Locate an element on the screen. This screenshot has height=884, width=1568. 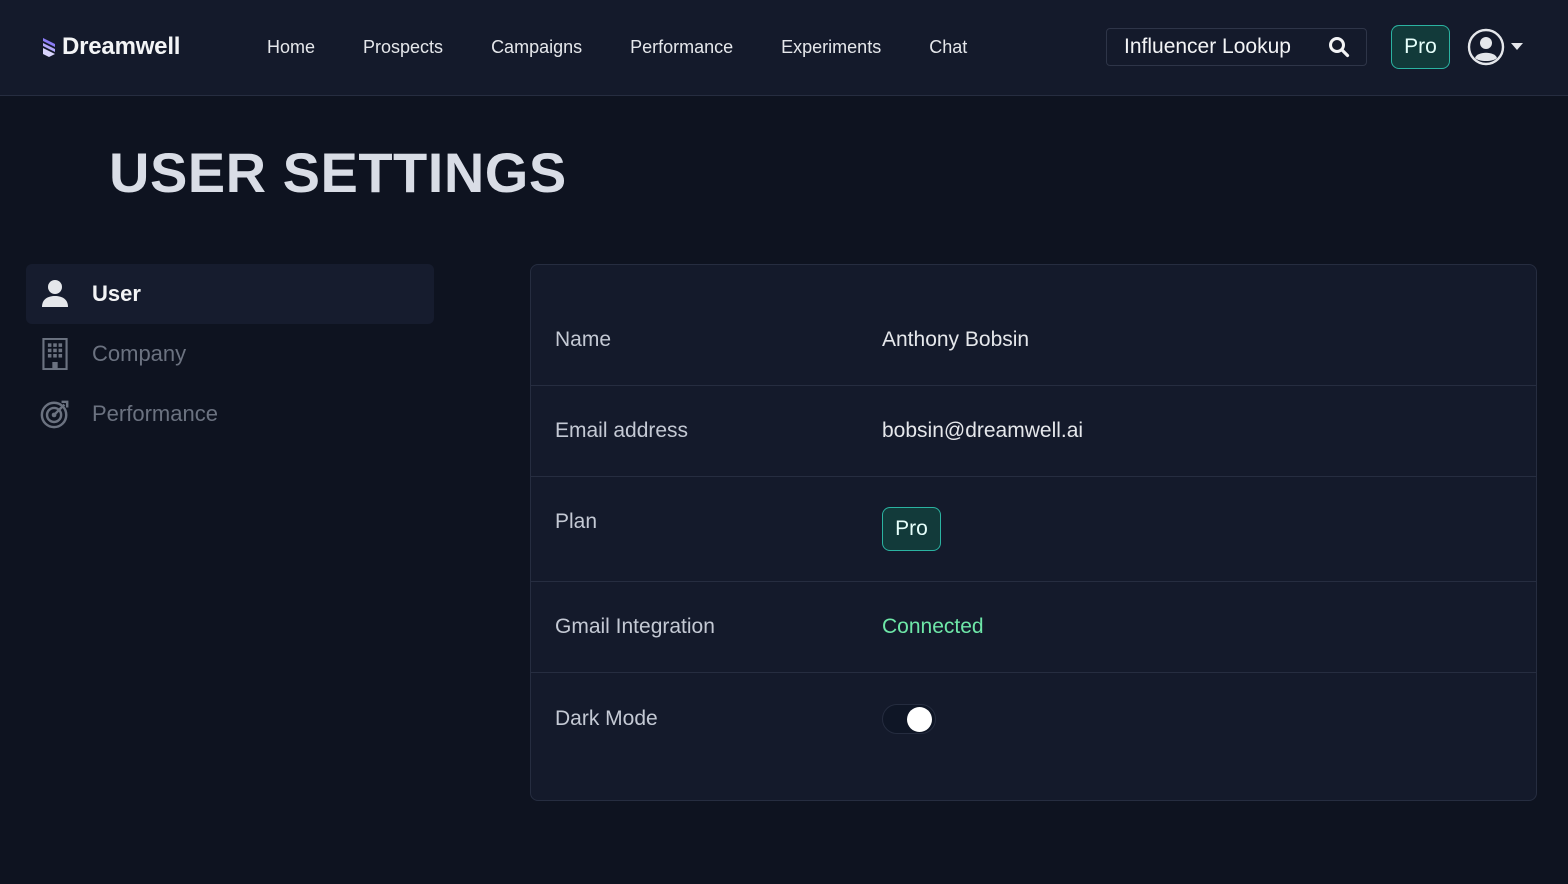
nav-performance: Performance is located at coordinates (681, 47).